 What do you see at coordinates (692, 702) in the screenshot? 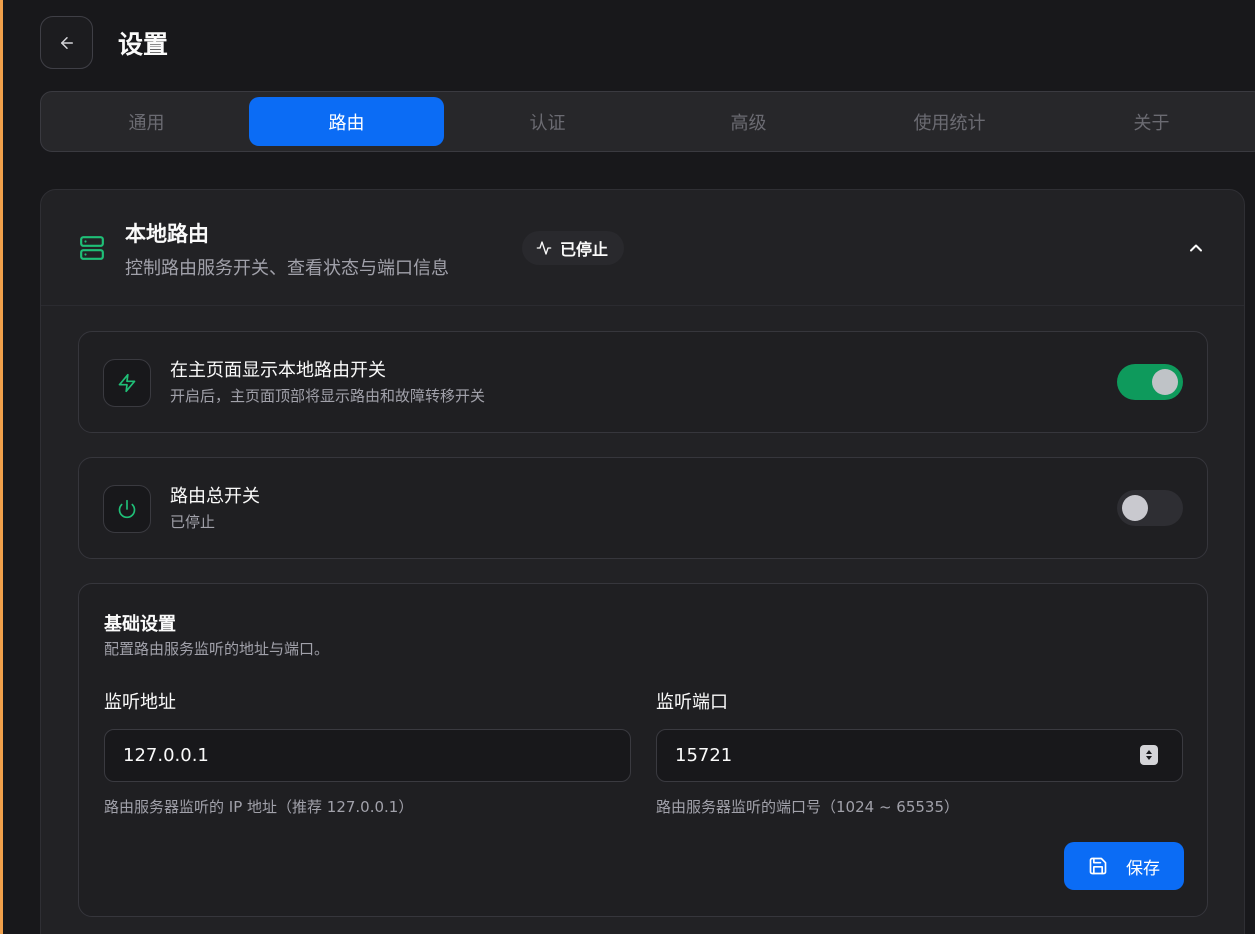
I see `listen-port-label: 监听端口` at bounding box center [692, 702].